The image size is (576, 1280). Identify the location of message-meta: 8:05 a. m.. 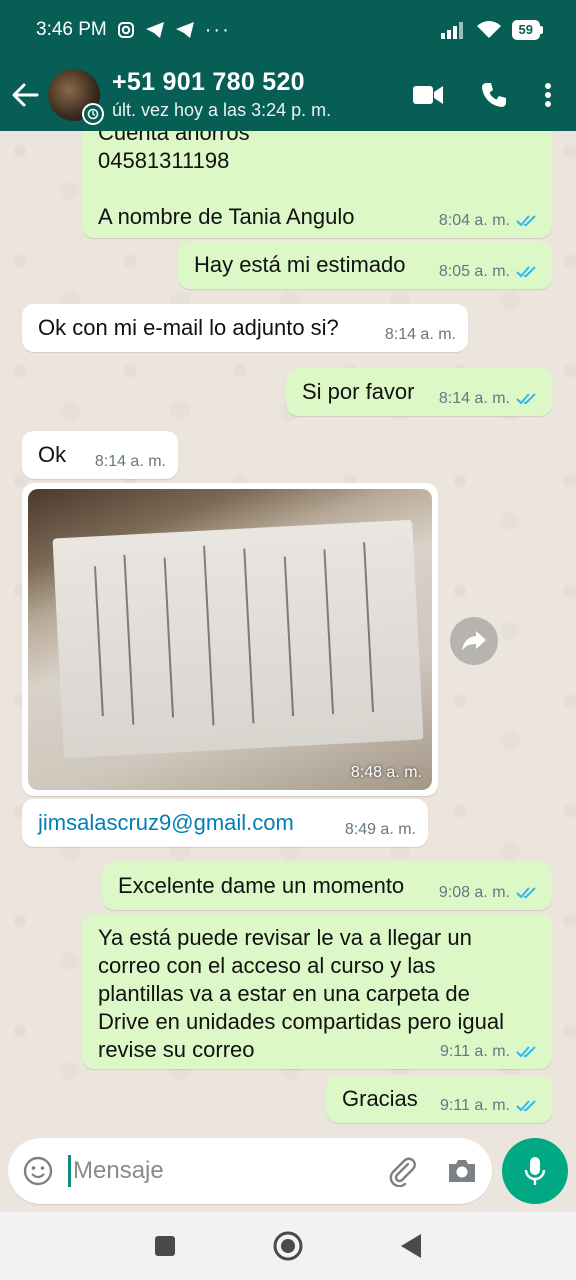
(489, 272).